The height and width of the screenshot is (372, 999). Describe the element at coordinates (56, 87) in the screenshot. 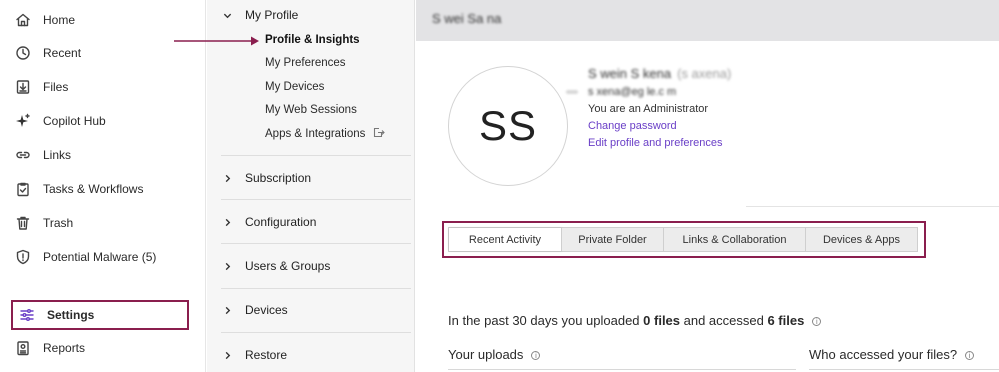

I see `sidebar-item-label: Files` at that location.